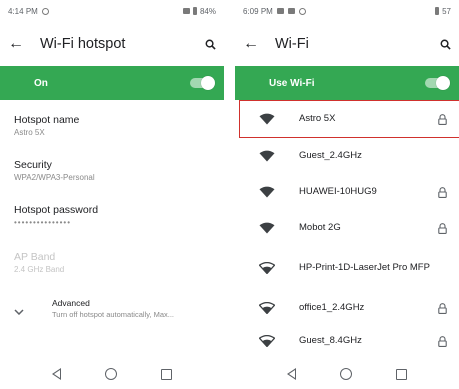  What do you see at coordinates (347, 83) in the screenshot?
I see `wifi-toggle-bar: Use Wi-Fi` at bounding box center [347, 83].